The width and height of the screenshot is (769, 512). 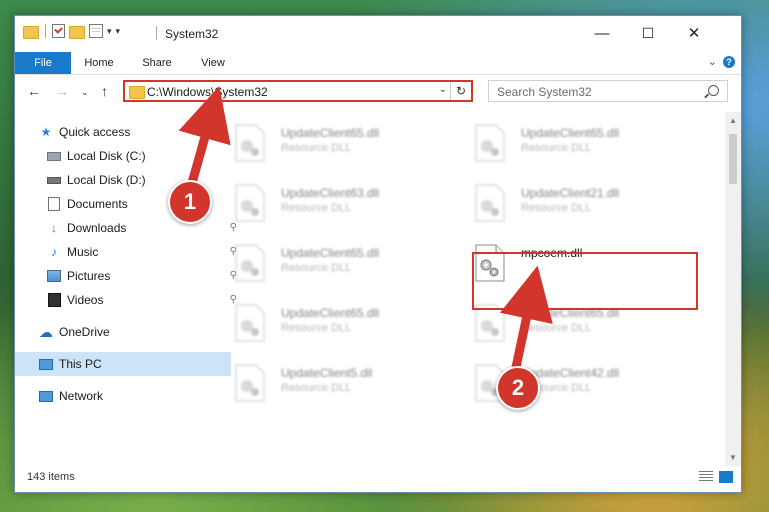 I want to click on sidebar-item-label: Local Disk (C:), so click(x=106, y=156).